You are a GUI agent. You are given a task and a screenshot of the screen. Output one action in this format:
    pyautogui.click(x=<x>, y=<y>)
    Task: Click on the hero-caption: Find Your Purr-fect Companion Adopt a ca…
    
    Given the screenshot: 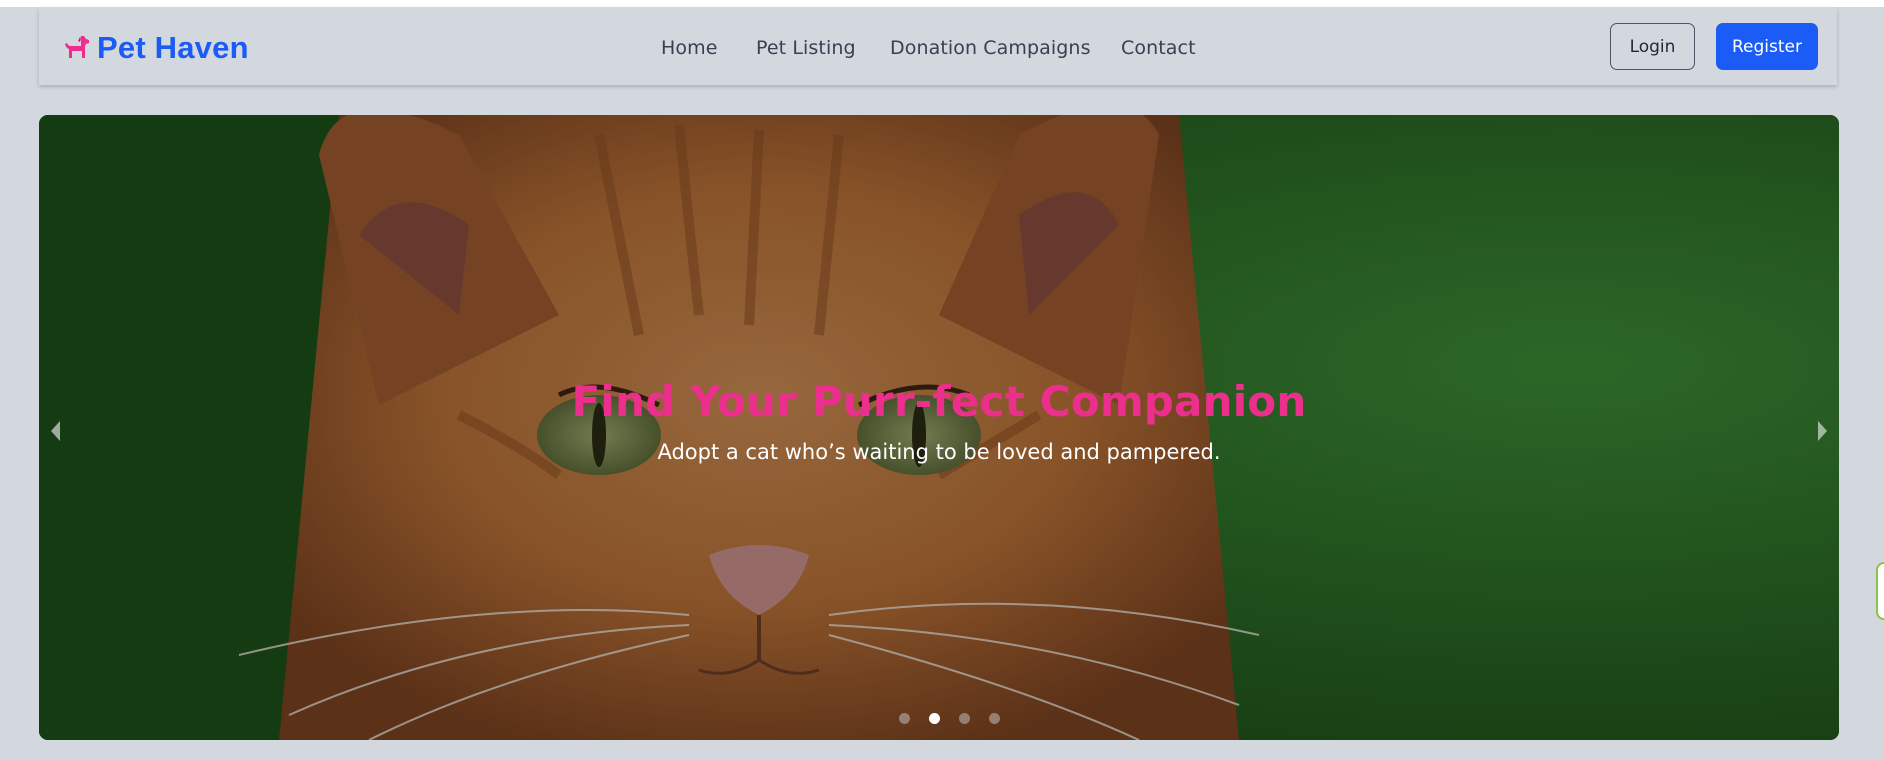 What is the action you would take?
    pyautogui.click(x=939, y=420)
    